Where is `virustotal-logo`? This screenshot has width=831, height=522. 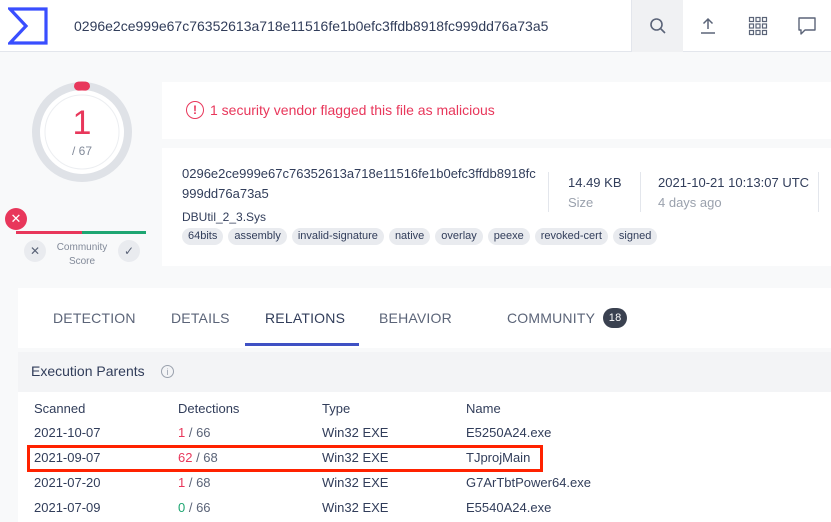
virustotal-logo is located at coordinates (27, 26).